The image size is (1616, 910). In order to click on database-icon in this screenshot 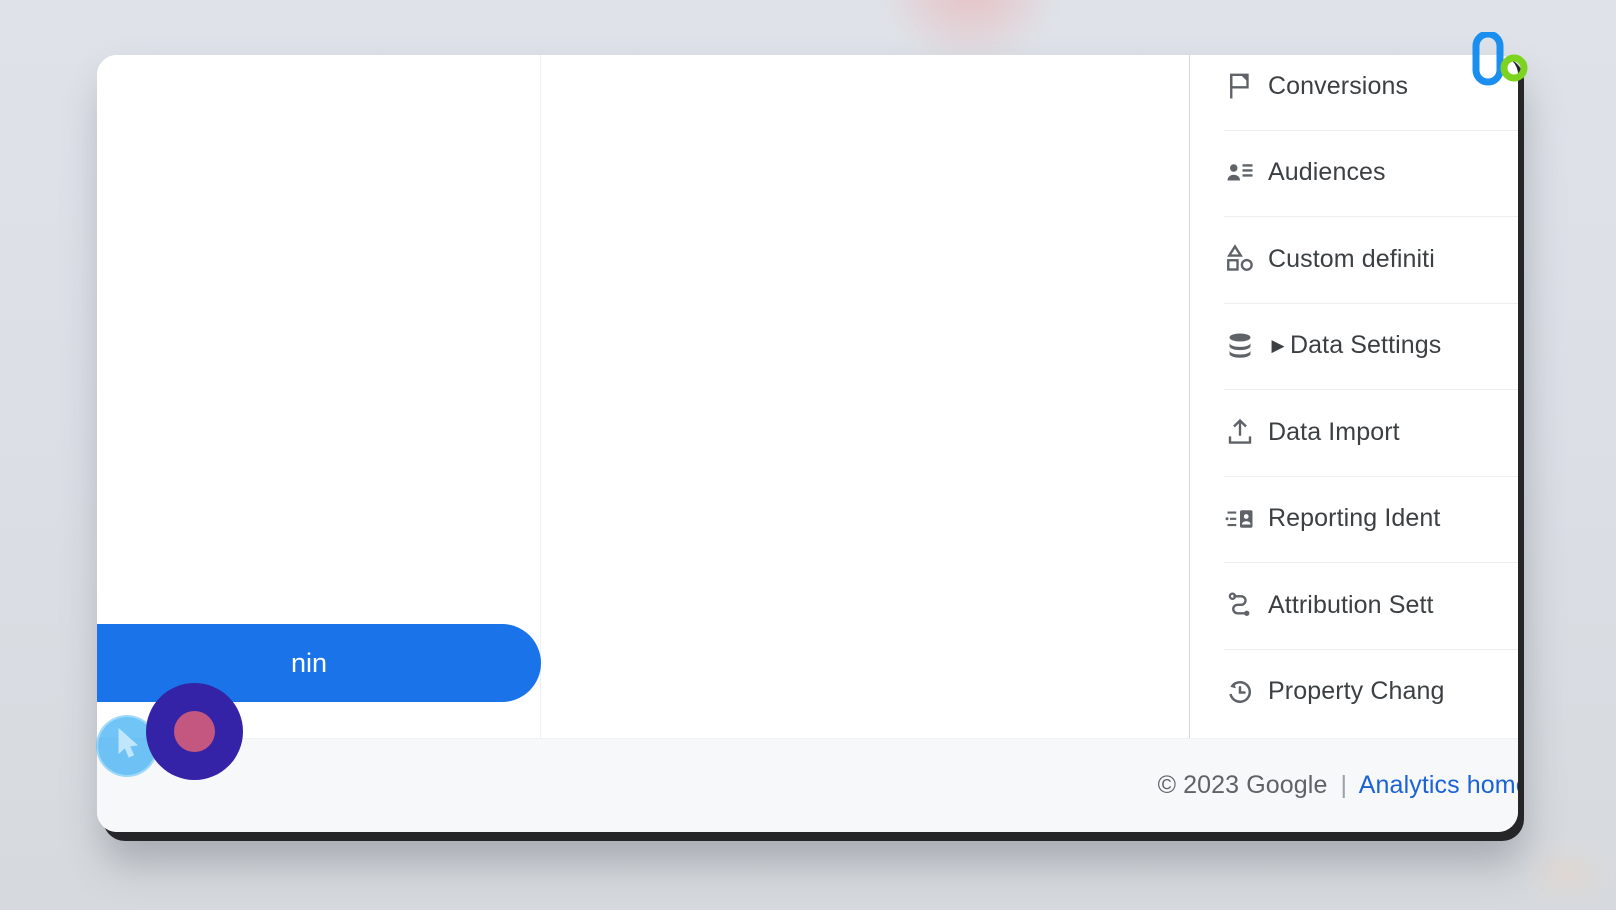, I will do `click(1240, 346)`.